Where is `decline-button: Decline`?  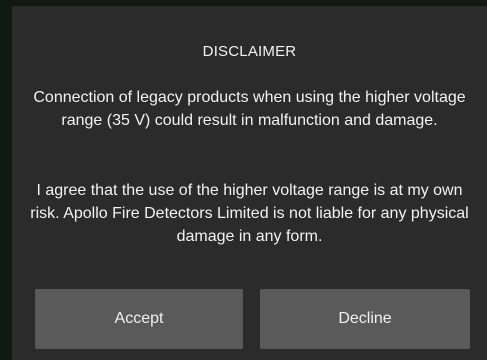 decline-button: Decline is located at coordinates (365, 319).